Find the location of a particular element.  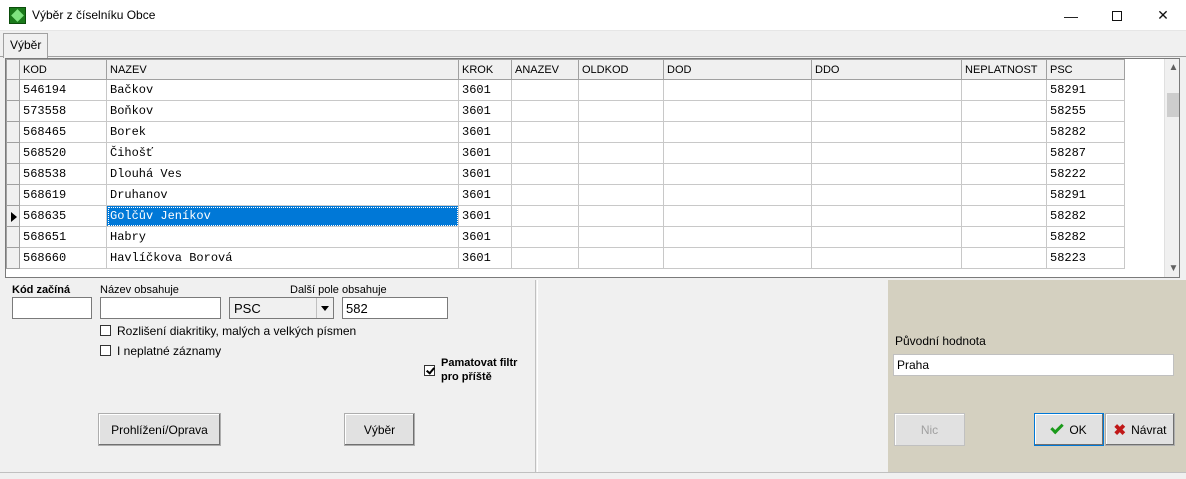

cell-kod: 573558 is located at coordinates (63, 111).